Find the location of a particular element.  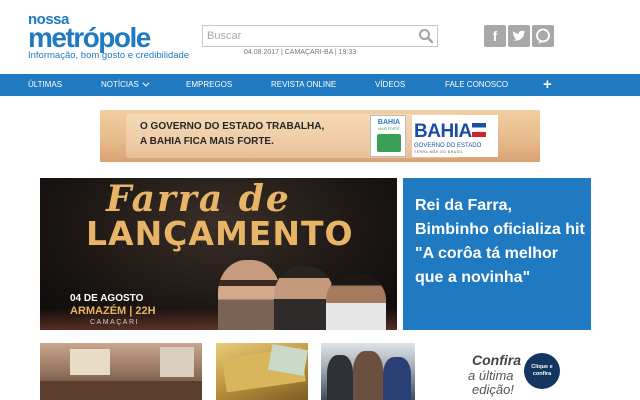

promo-line2: a última is located at coordinates (491, 375).